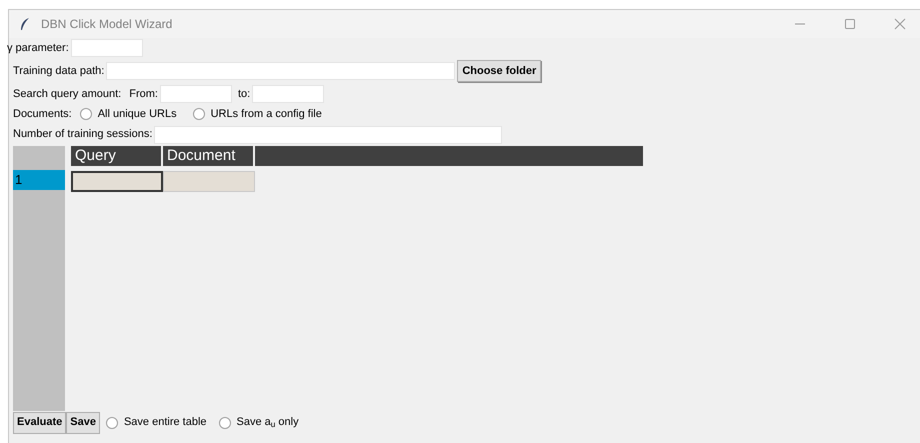 This screenshot has height=443, width=920. Describe the element at coordinates (25, 24) in the screenshot. I see `feather-icon` at that location.